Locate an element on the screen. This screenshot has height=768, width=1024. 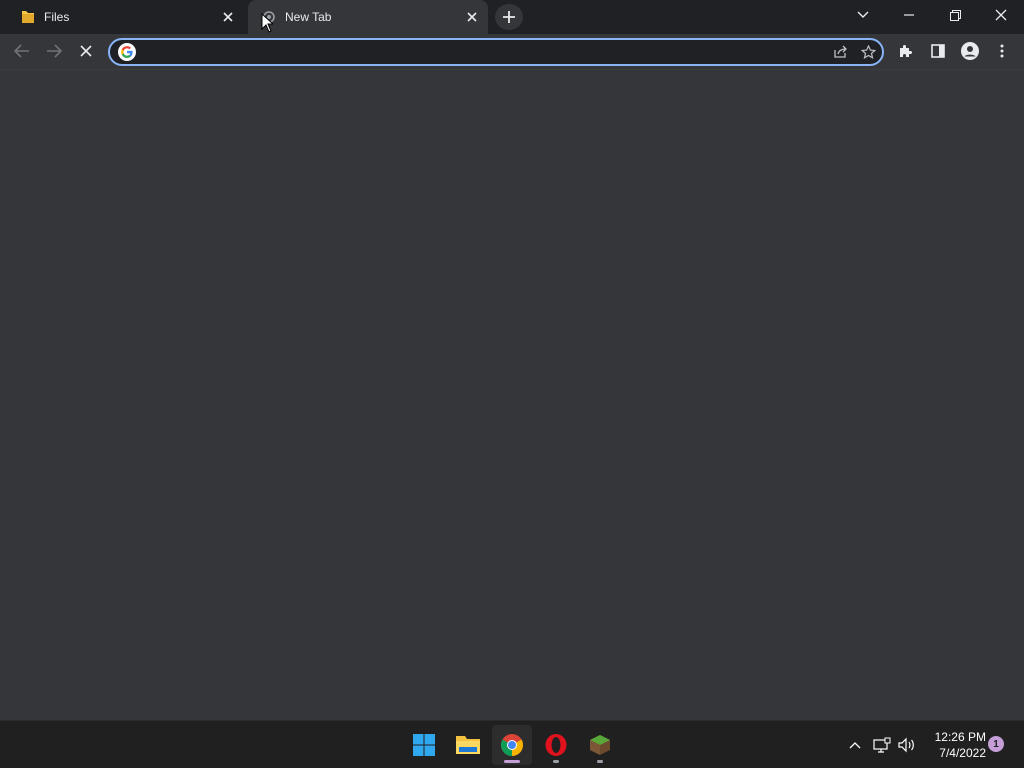
minimize-icon is located at coordinates (909, 15).